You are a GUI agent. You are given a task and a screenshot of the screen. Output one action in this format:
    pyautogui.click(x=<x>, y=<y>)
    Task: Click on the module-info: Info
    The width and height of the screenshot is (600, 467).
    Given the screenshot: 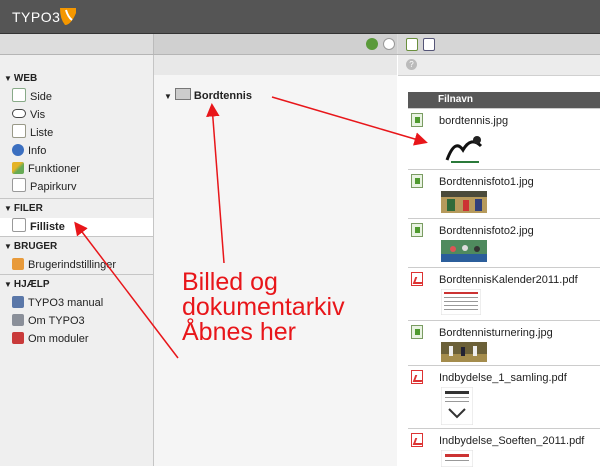 What is the action you would take?
    pyautogui.click(x=76, y=151)
    